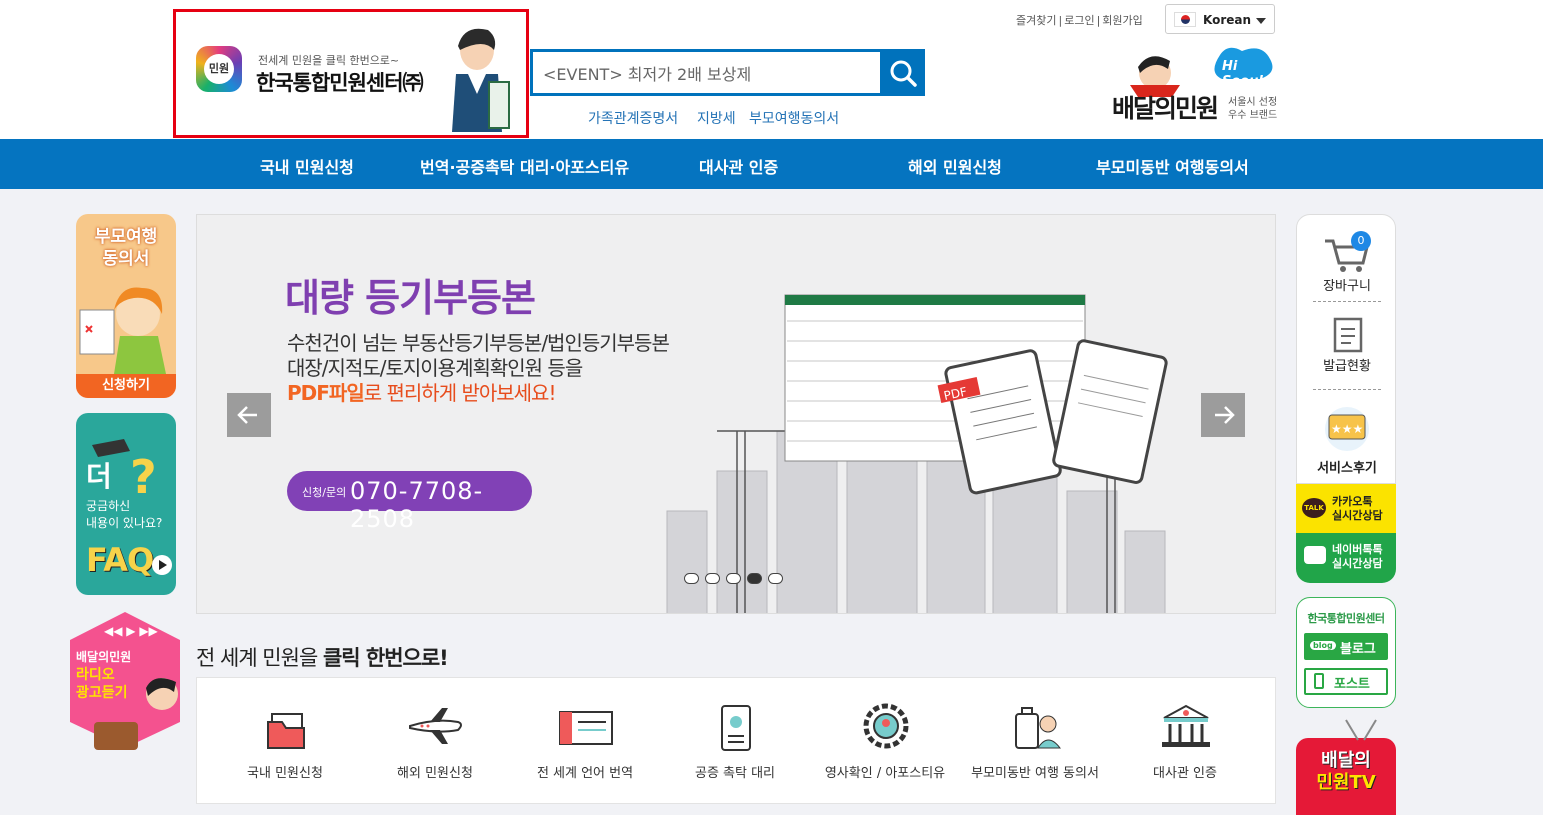  I want to click on sns-links: 한국통합민원센터 blog 블로그 포스트, so click(1346, 652).